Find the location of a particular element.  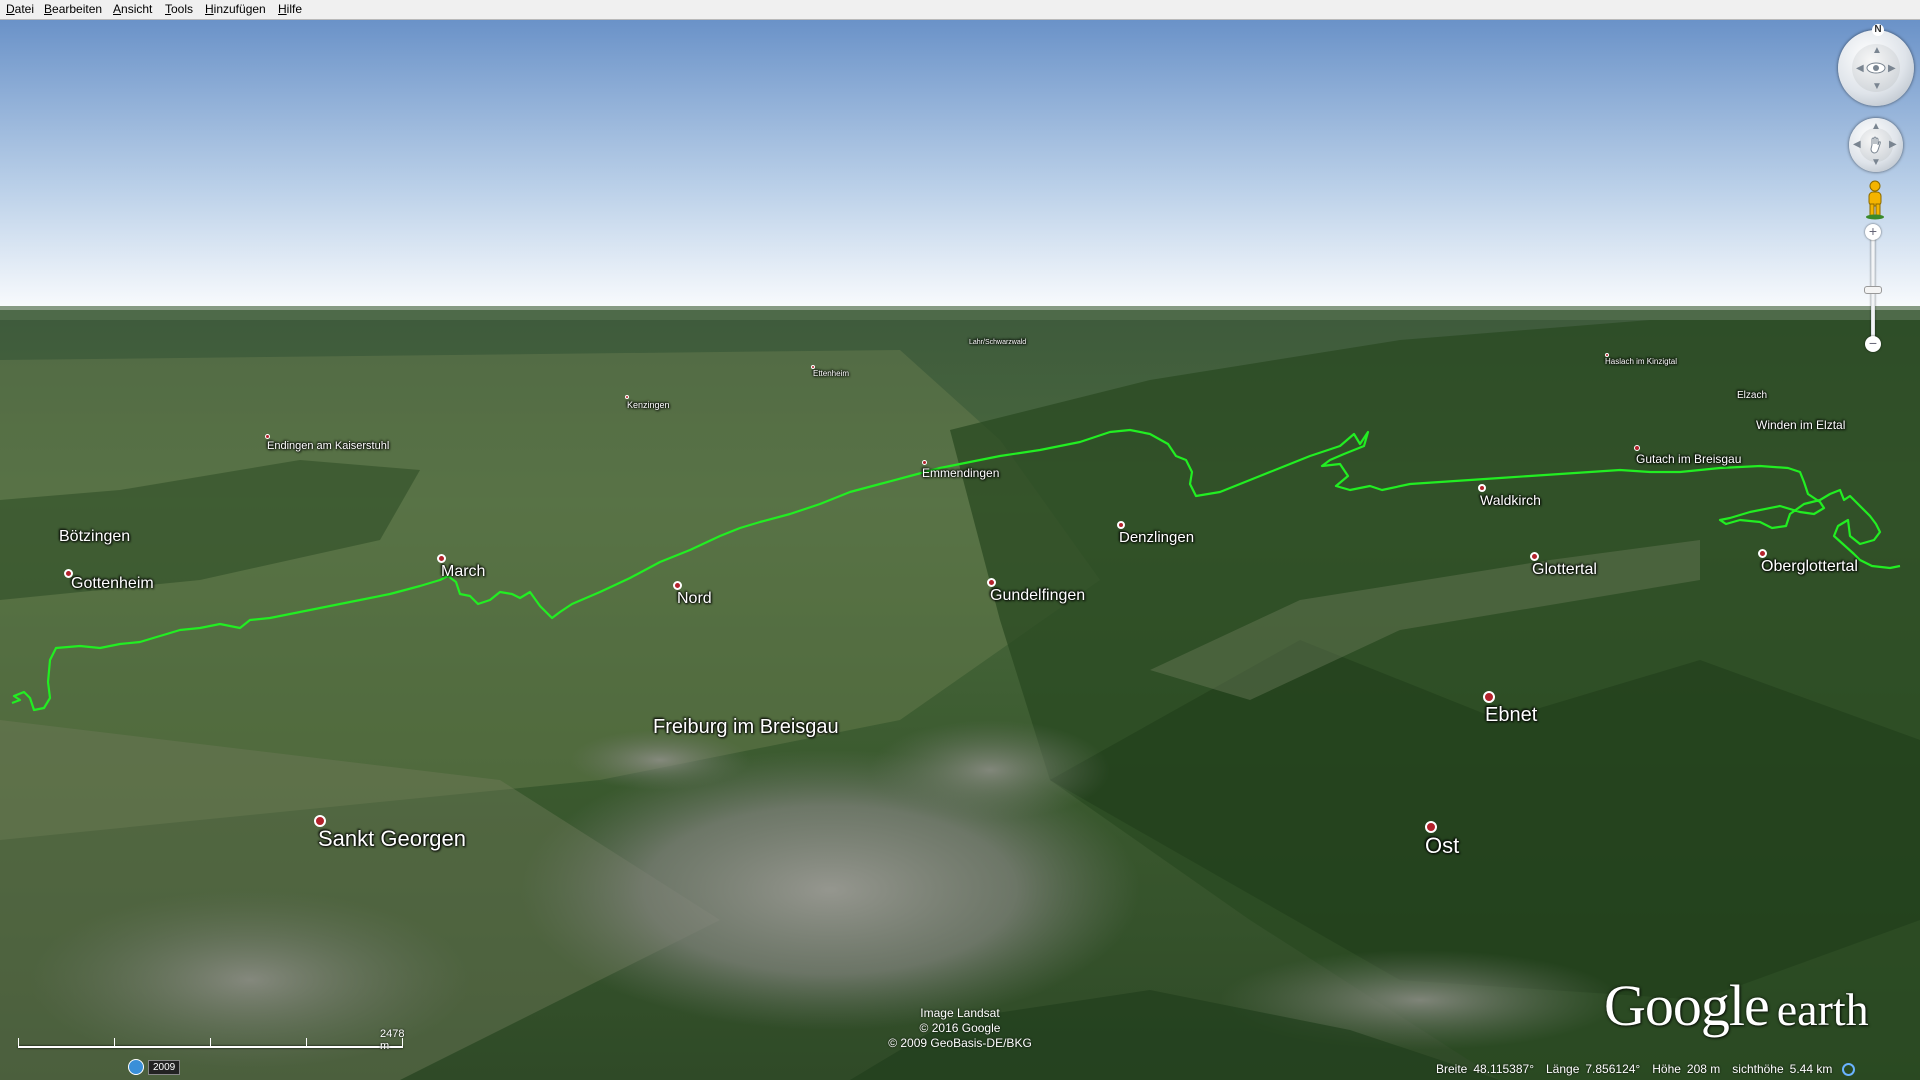

menu-add: Hinzufügen is located at coordinates (235, 9).